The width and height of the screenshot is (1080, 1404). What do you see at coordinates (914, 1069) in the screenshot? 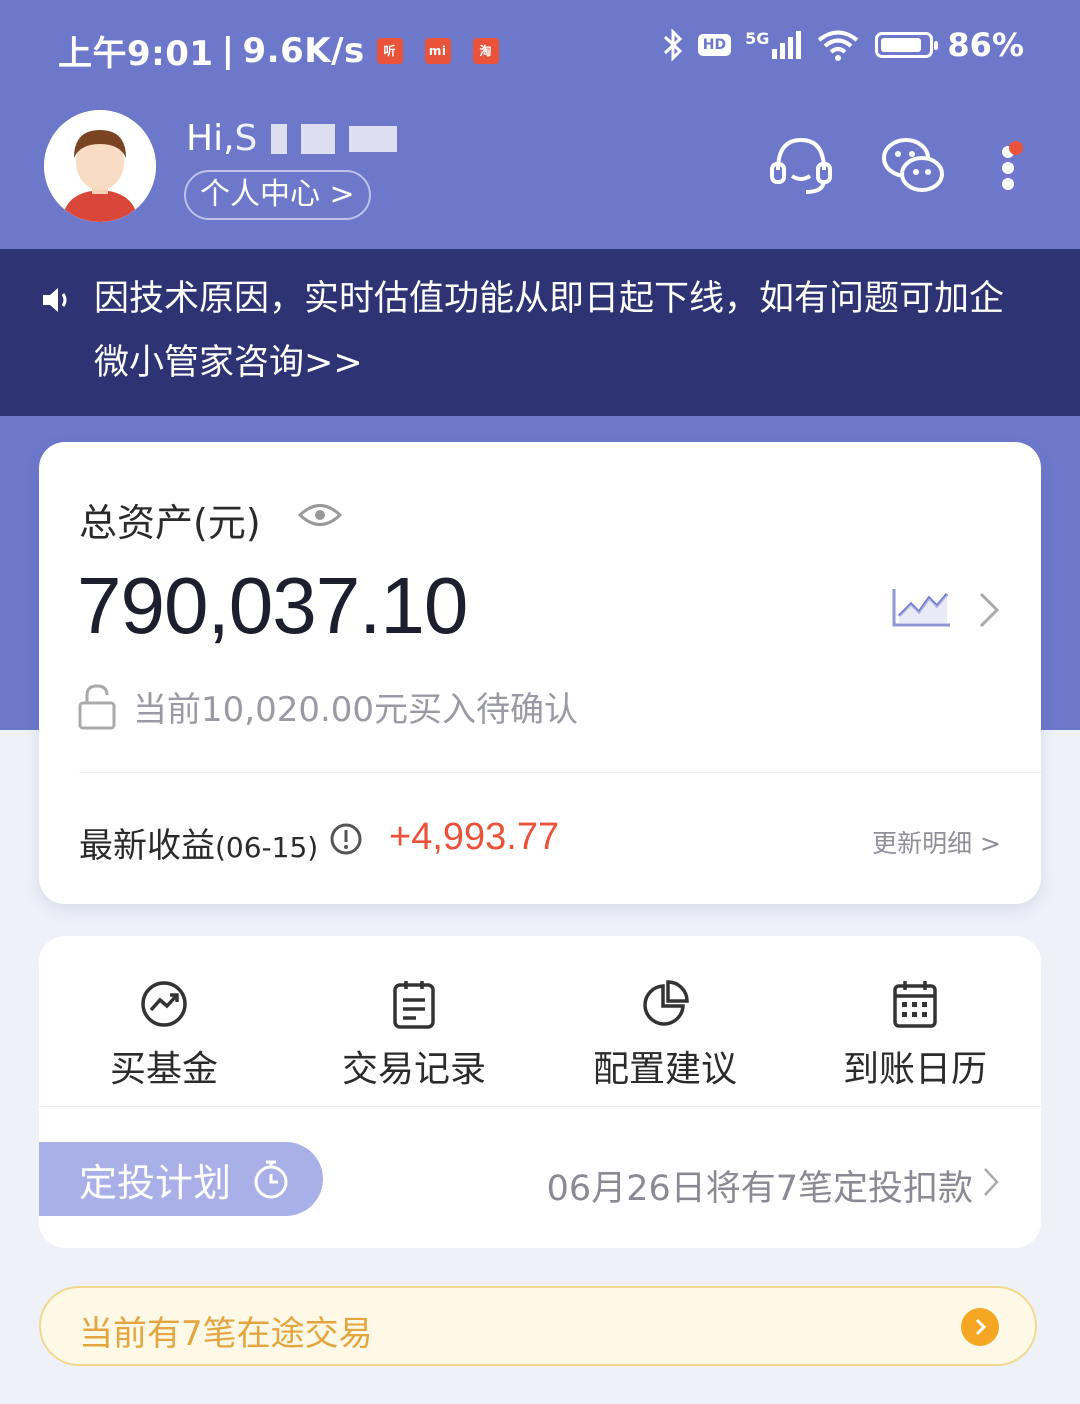
I see `menu-label-calendar: 到账日历` at bounding box center [914, 1069].